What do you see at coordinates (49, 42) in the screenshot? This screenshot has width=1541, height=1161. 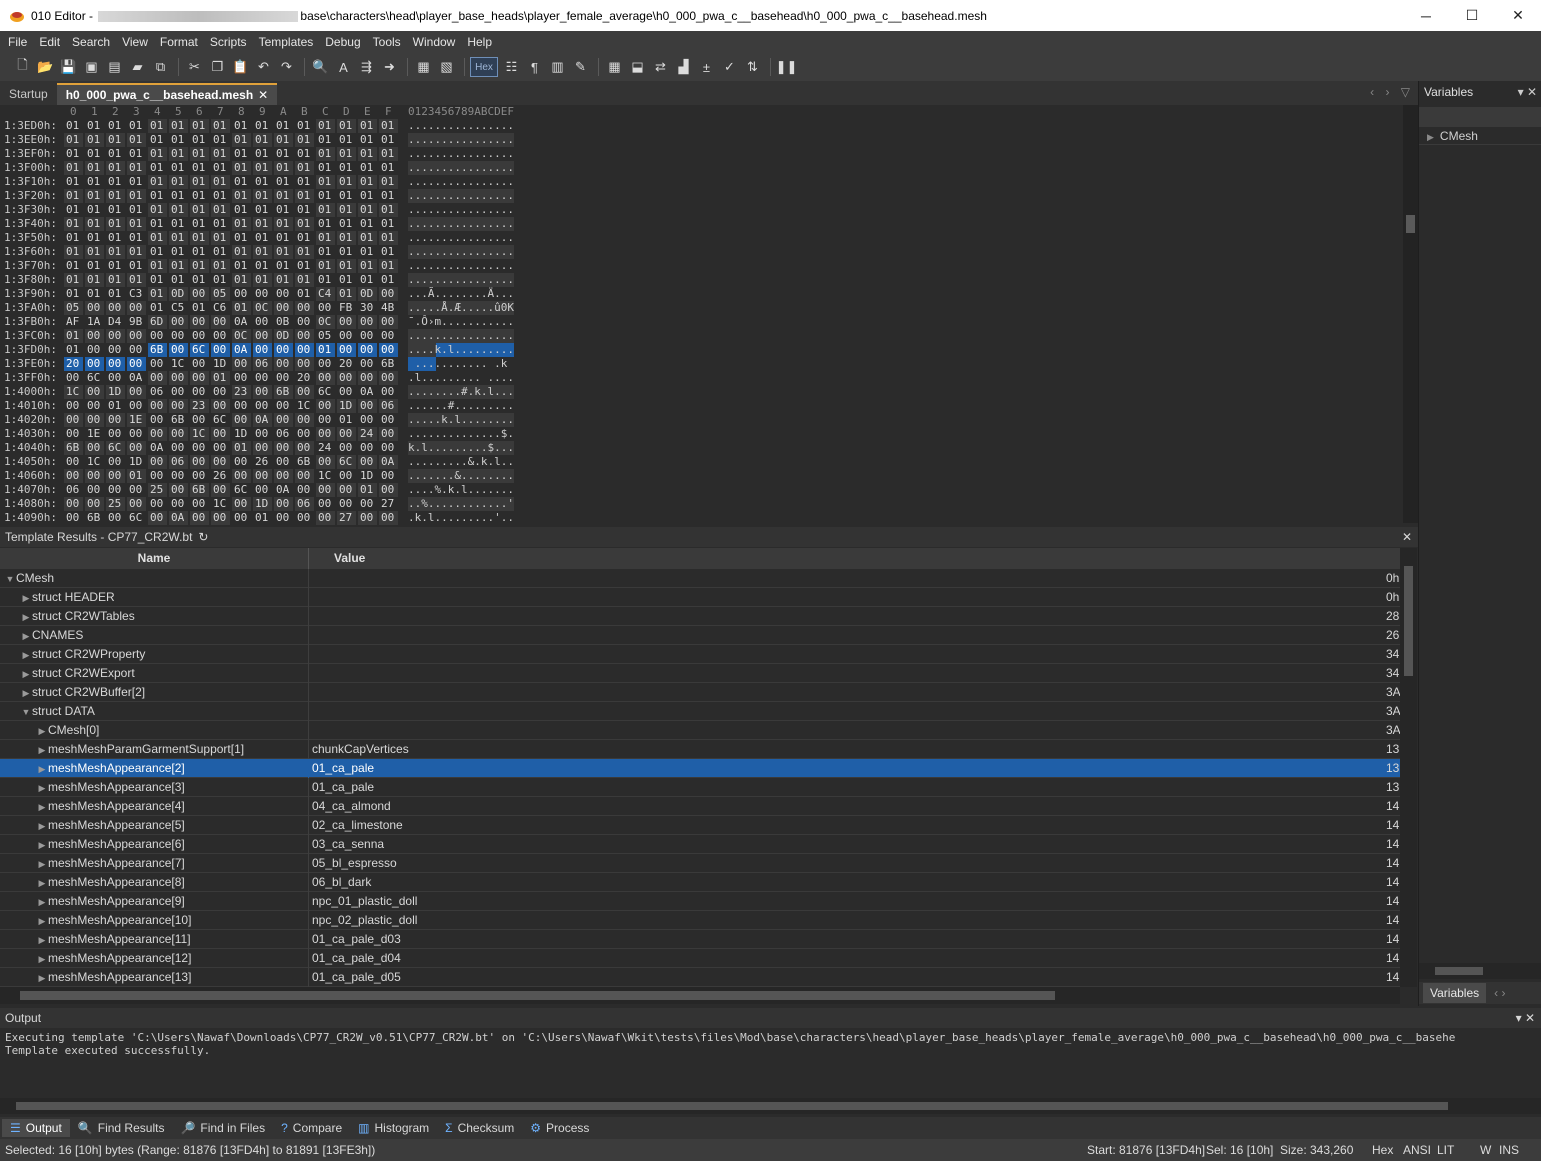 I see `menu-edit: Edit` at bounding box center [49, 42].